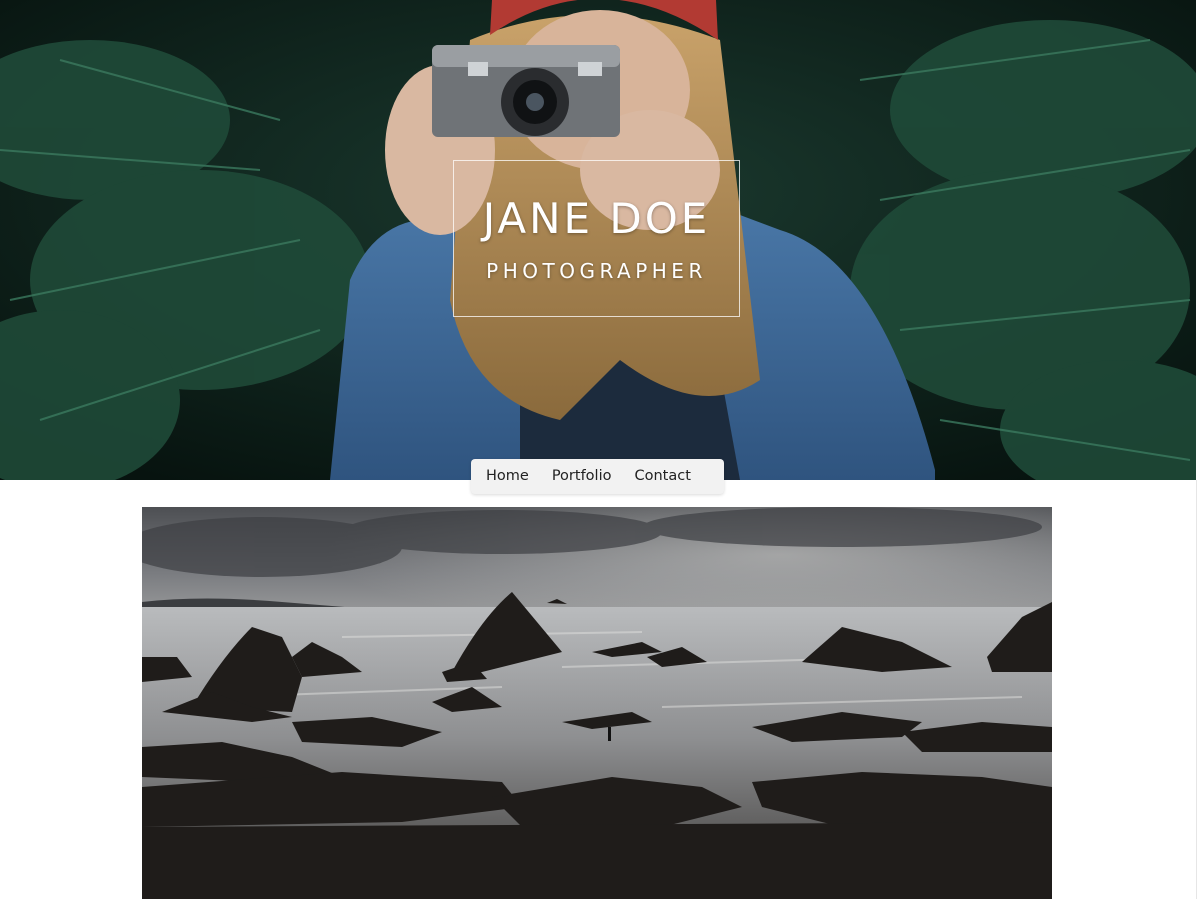 The height and width of the screenshot is (899, 1199). I want to click on hero-role: PHOTOGRAPHER, so click(596, 271).